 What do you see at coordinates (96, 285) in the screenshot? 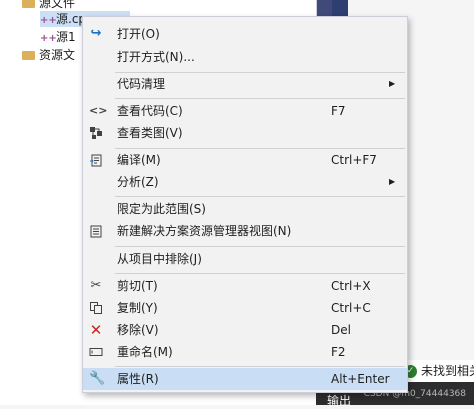
I see `scissors-icon: ✂` at bounding box center [96, 285].